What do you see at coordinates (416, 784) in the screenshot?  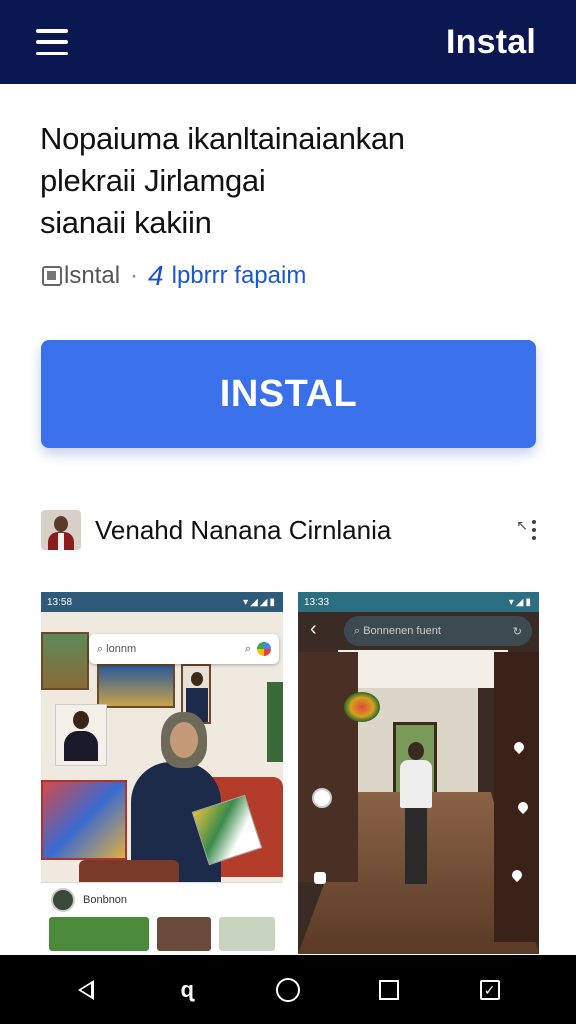 I see `person-body` at bounding box center [416, 784].